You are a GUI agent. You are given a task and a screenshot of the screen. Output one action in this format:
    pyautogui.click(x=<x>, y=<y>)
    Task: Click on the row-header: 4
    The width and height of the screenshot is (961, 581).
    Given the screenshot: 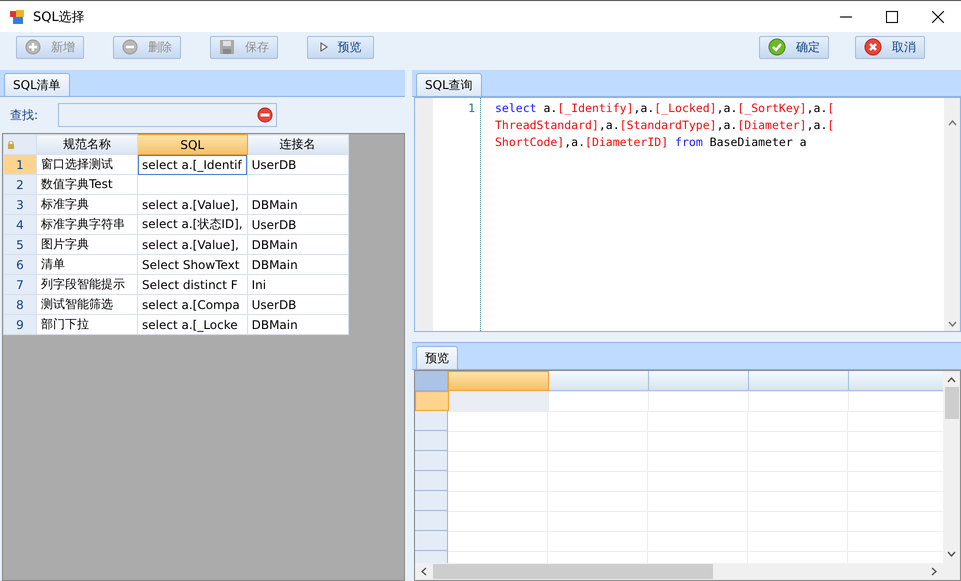 What is the action you would take?
    pyautogui.click(x=20, y=224)
    